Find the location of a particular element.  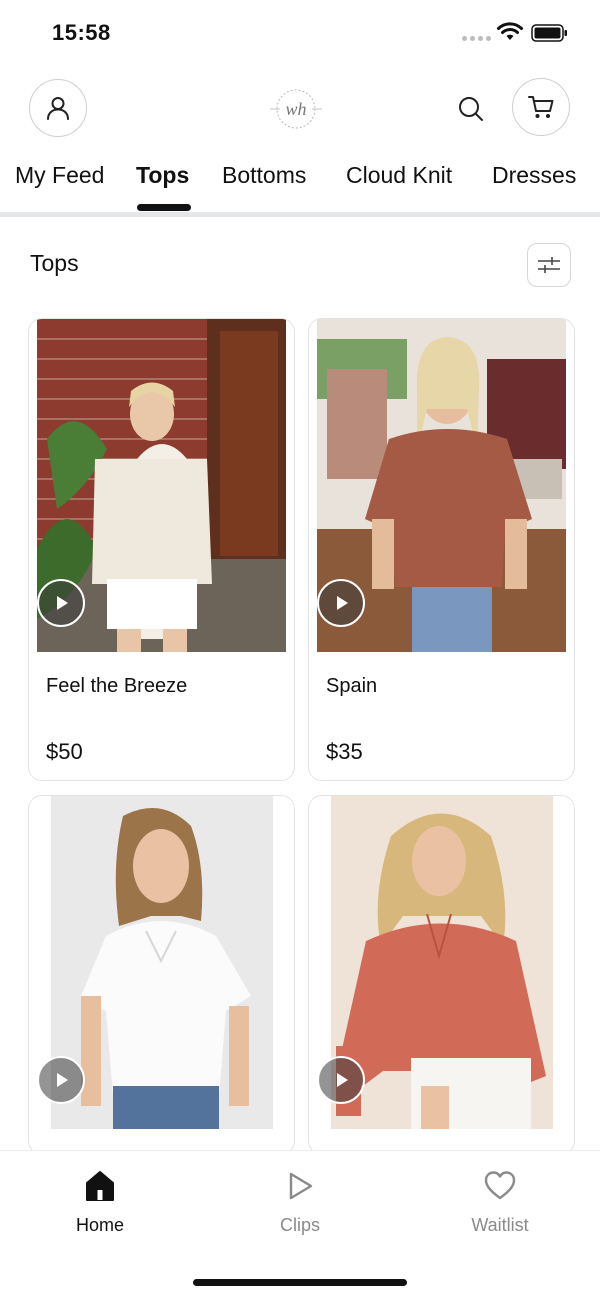

section-title: Tops is located at coordinates (54, 263).